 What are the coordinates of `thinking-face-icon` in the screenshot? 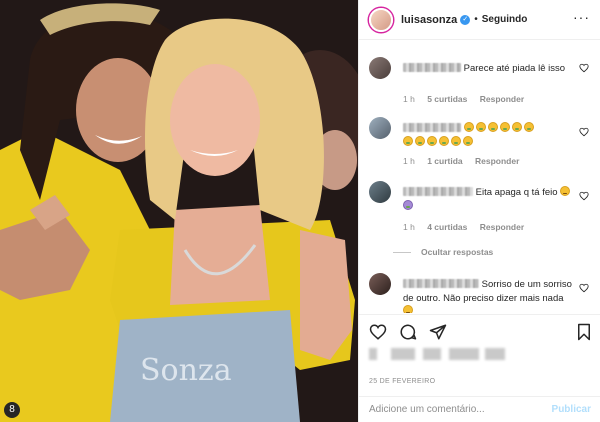 It's located at (408, 309).